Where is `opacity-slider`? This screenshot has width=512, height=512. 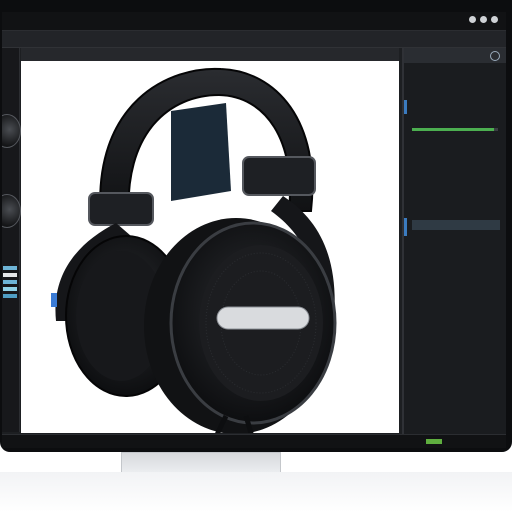 opacity-slider is located at coordinates (455, 129).